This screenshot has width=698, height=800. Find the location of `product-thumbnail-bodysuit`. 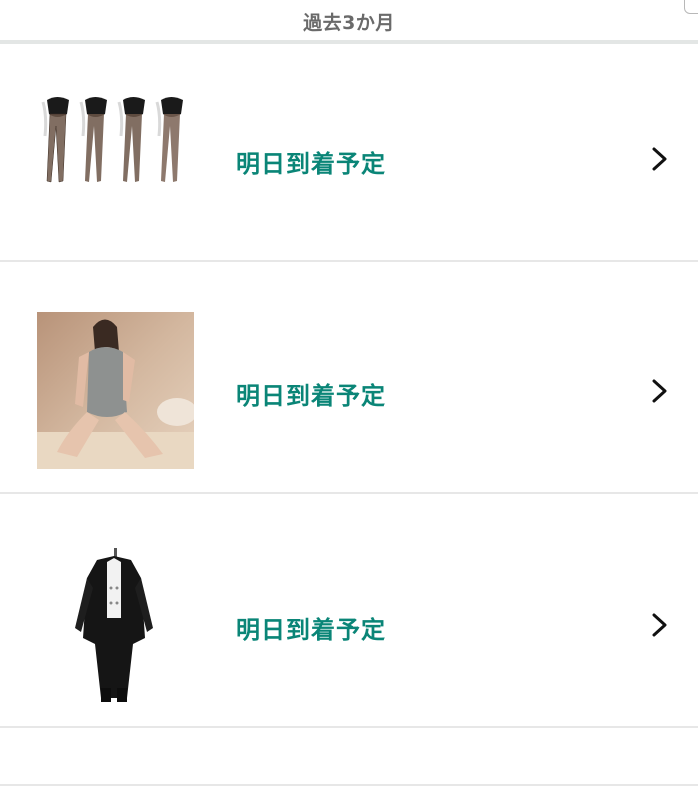

product-thumbnail-bodysuit is located at coordinates (115, 390).